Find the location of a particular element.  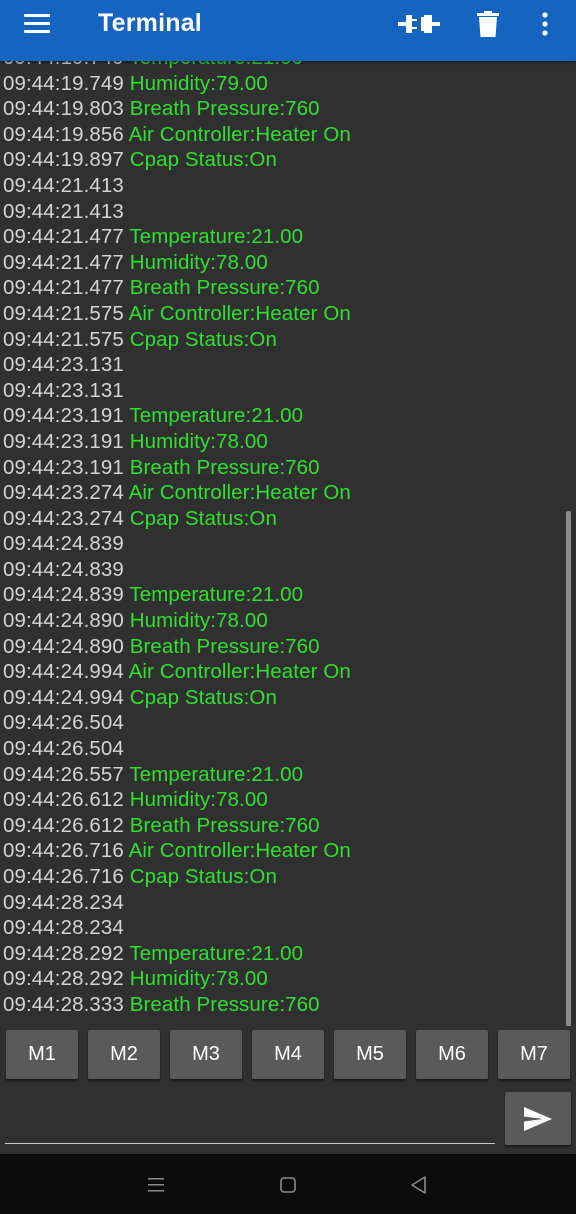

terminal-line: 09:44:21.477 Humidity:78.00 is located at coordinates (177, 263).